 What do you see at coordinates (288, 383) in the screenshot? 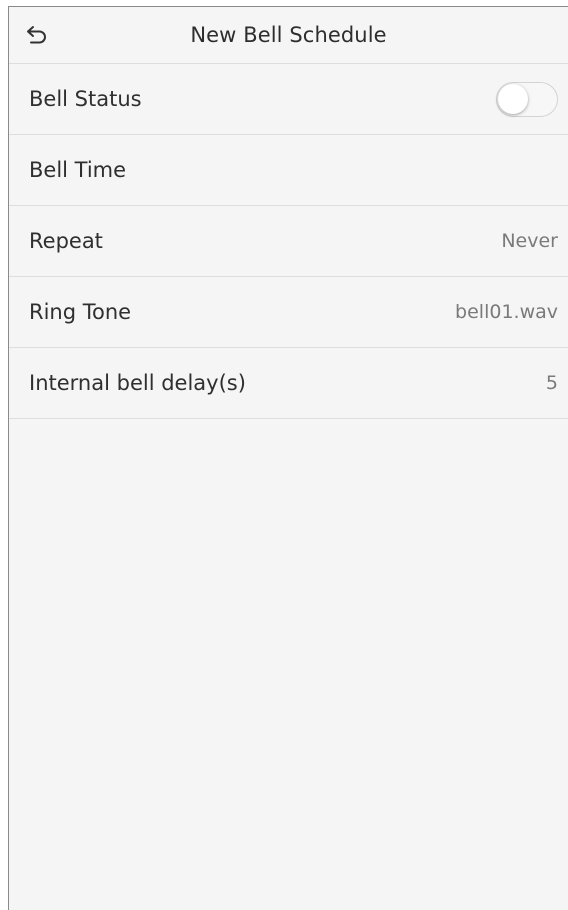
I see `setting-row-internal-bell-delay: Internal bell delay(s) 5` at bounding box center [288, 383].